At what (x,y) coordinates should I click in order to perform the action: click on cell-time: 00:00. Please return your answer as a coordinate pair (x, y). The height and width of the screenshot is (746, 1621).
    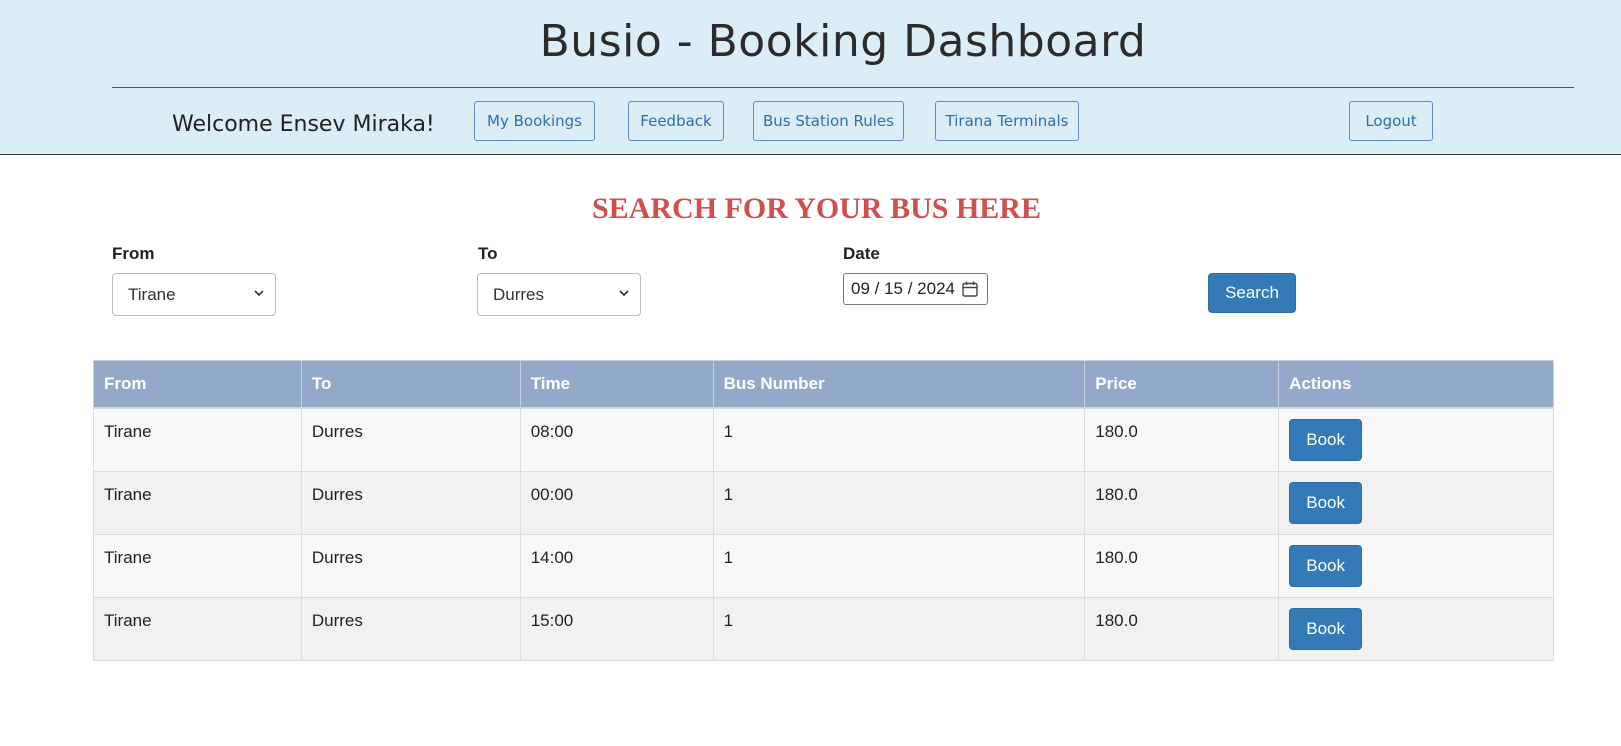
    Looking at the image, I should click on (616, 503).